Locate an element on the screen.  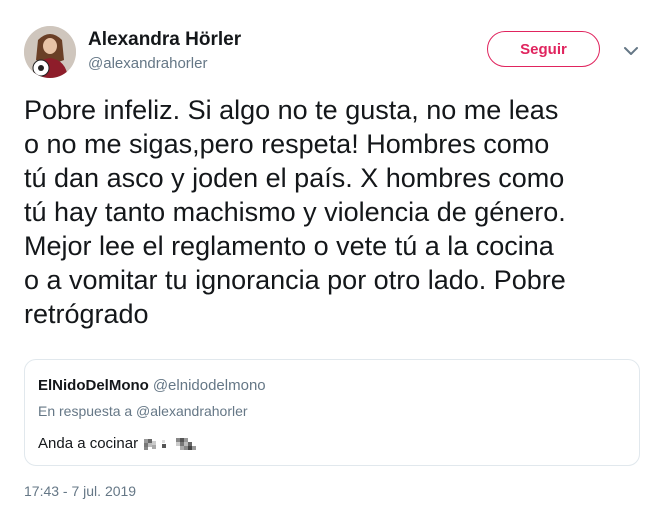
chevron-down-icon is located at coordinates (631, 51).